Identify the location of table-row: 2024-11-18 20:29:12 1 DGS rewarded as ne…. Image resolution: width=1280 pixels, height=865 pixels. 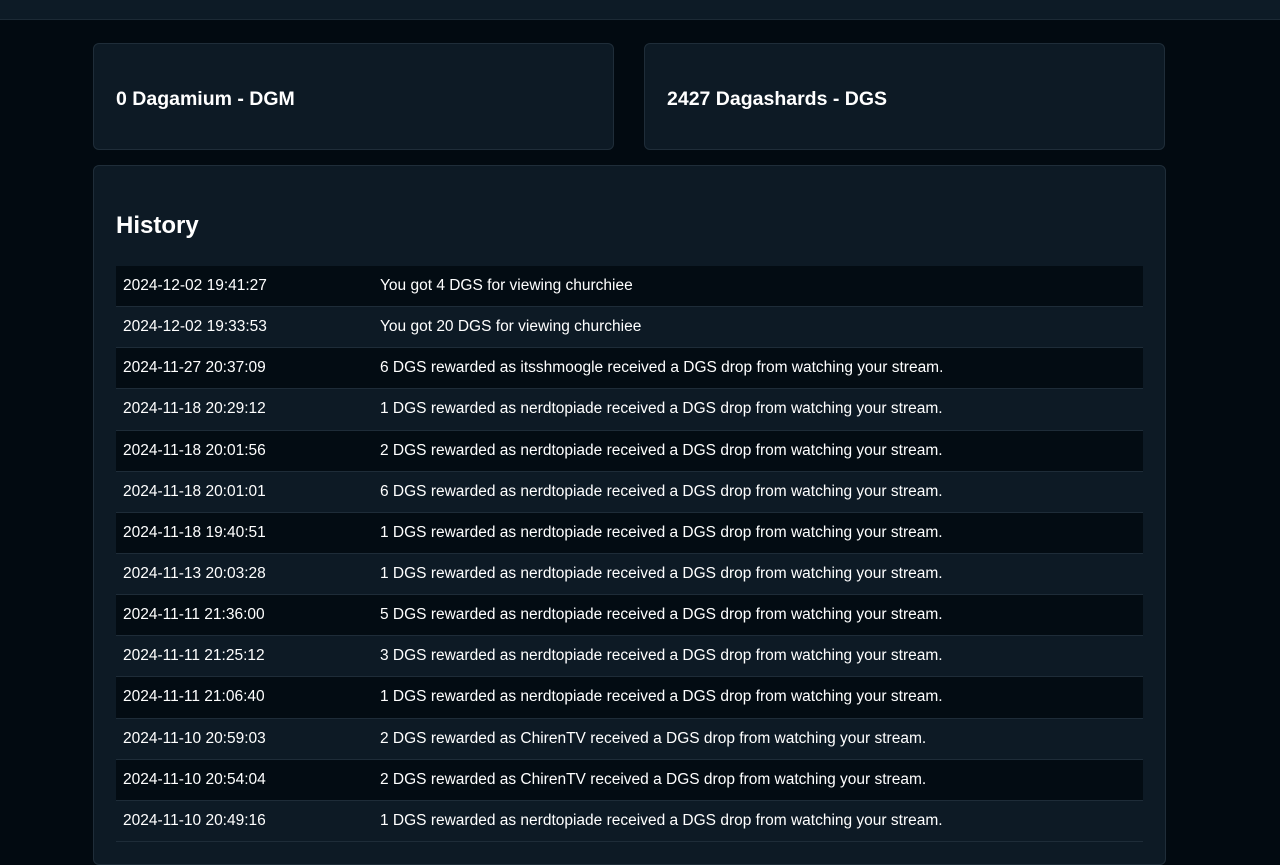
(629, 410).